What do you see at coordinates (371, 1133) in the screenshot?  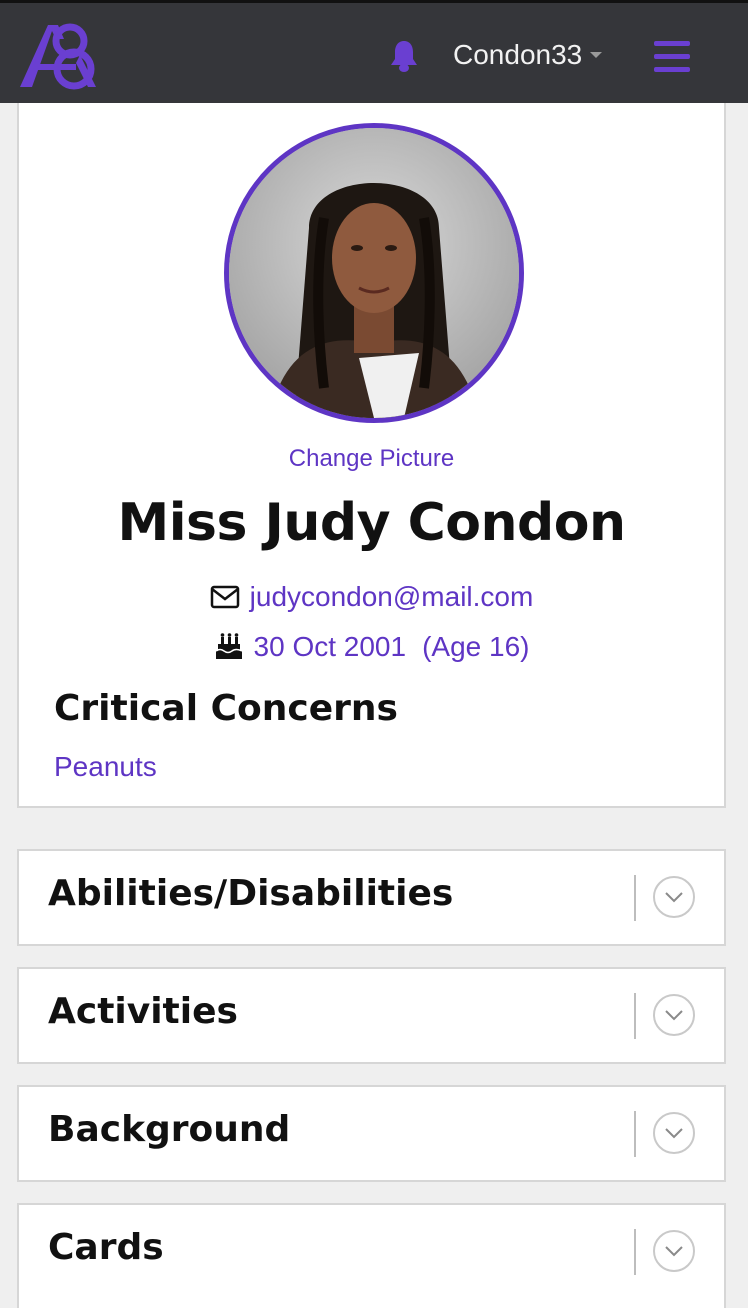 I see `section-background: Background` at bounding box center [371, 1133].